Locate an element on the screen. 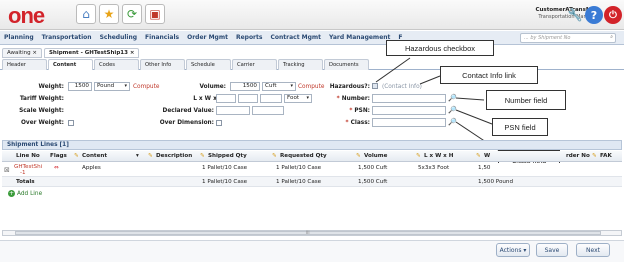  horizontal-scrollbar: III is located at coordinates (312, 233).